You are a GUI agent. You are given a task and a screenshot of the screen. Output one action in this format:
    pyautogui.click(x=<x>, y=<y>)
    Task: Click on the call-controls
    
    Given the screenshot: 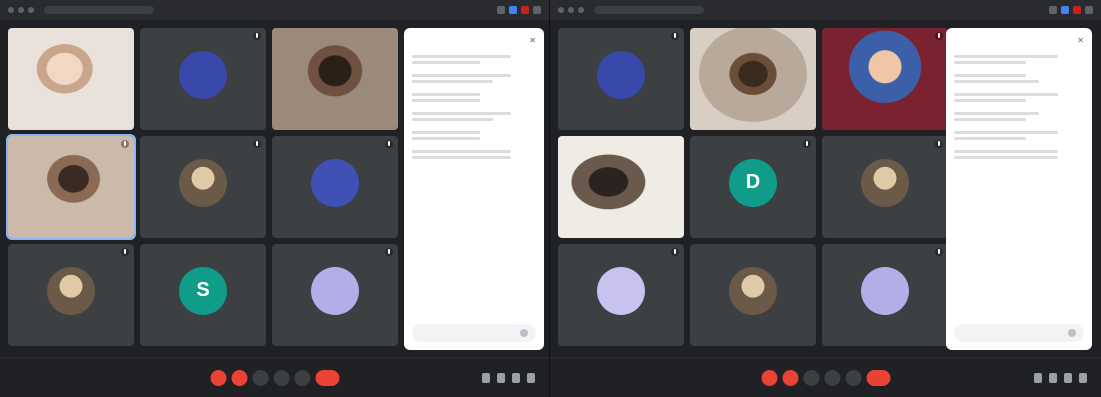 What is the action you would take?
    pyautogui.click(x=825, y=377)
    